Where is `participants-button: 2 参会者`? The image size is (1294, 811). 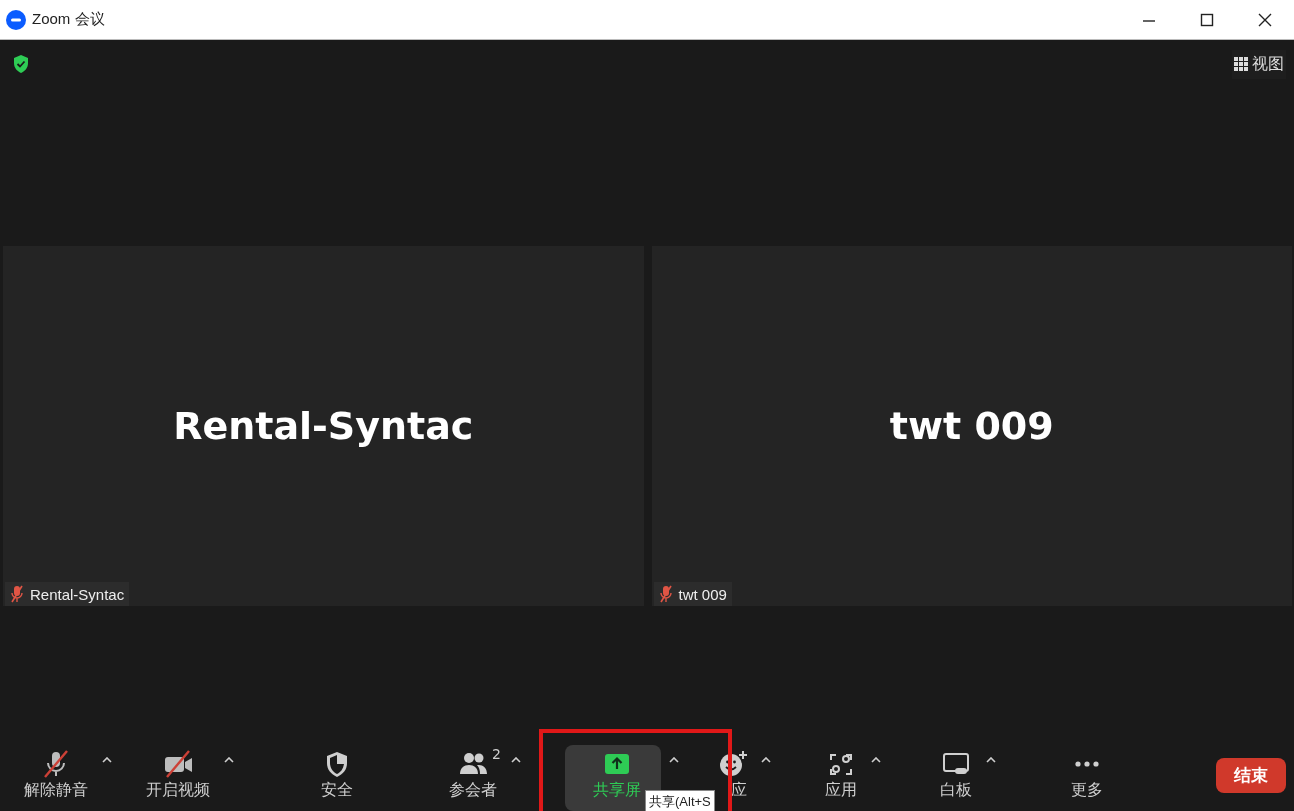
participants-button: 2 参会者 is located at coordinates (473, 778).